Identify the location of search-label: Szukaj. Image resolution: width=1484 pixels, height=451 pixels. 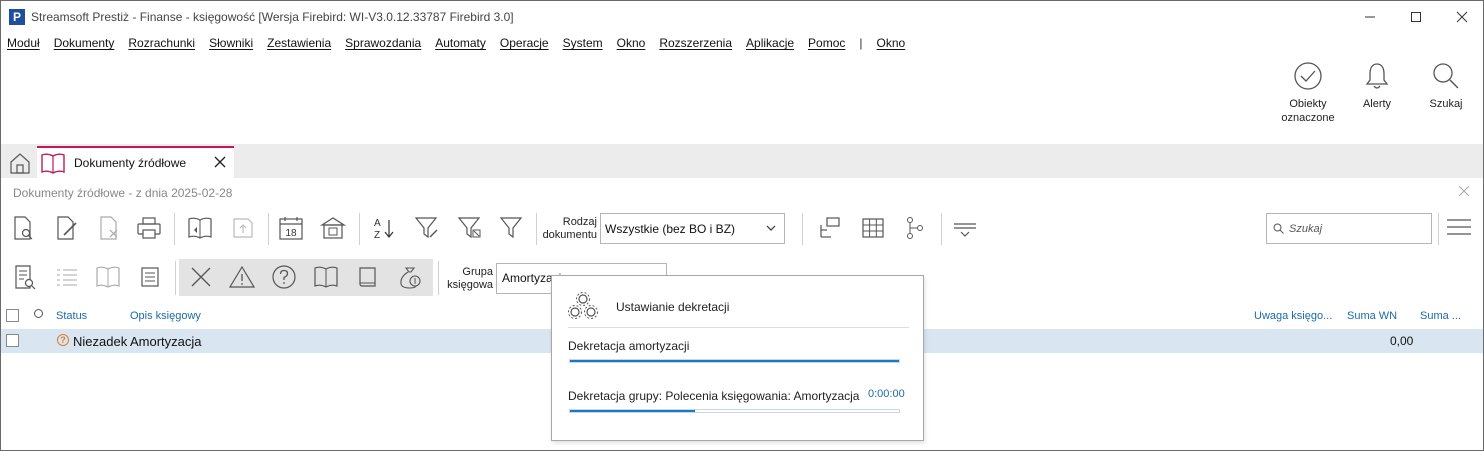
(1446, 104).